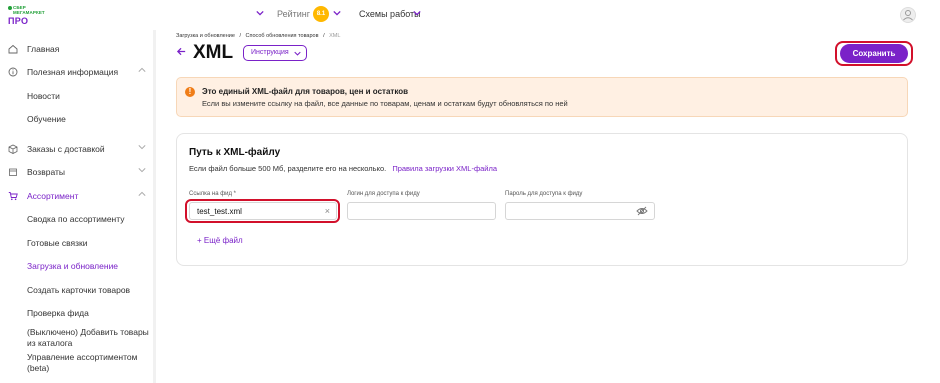  Describe the element at coordinates (642, 212) in the screenshot. I see `eye-off-icon` at that location.